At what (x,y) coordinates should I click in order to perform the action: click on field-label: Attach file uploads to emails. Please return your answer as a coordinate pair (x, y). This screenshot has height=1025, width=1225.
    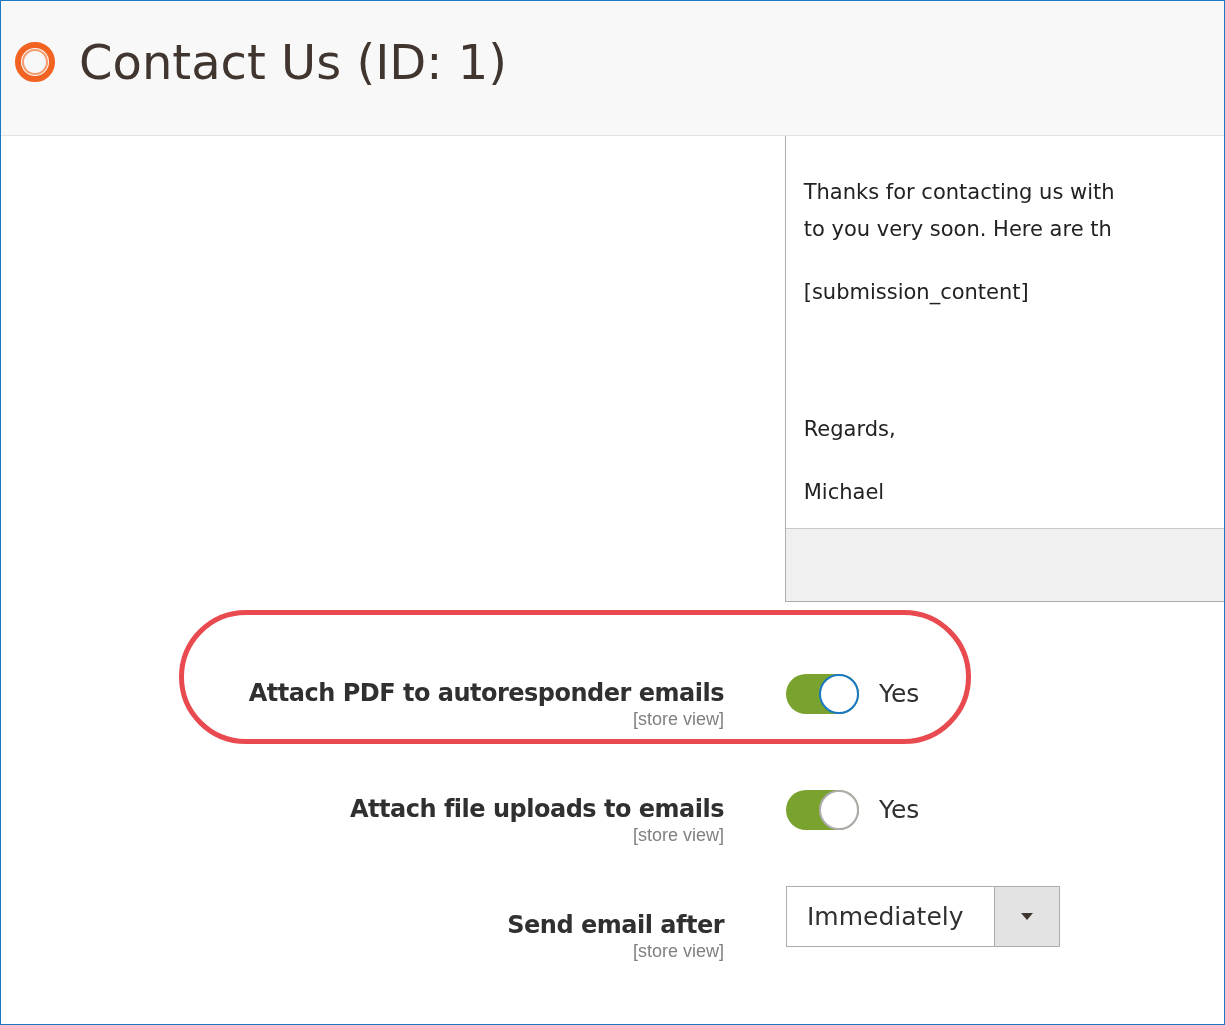
    Looking at the image, I should click on (537, 809).